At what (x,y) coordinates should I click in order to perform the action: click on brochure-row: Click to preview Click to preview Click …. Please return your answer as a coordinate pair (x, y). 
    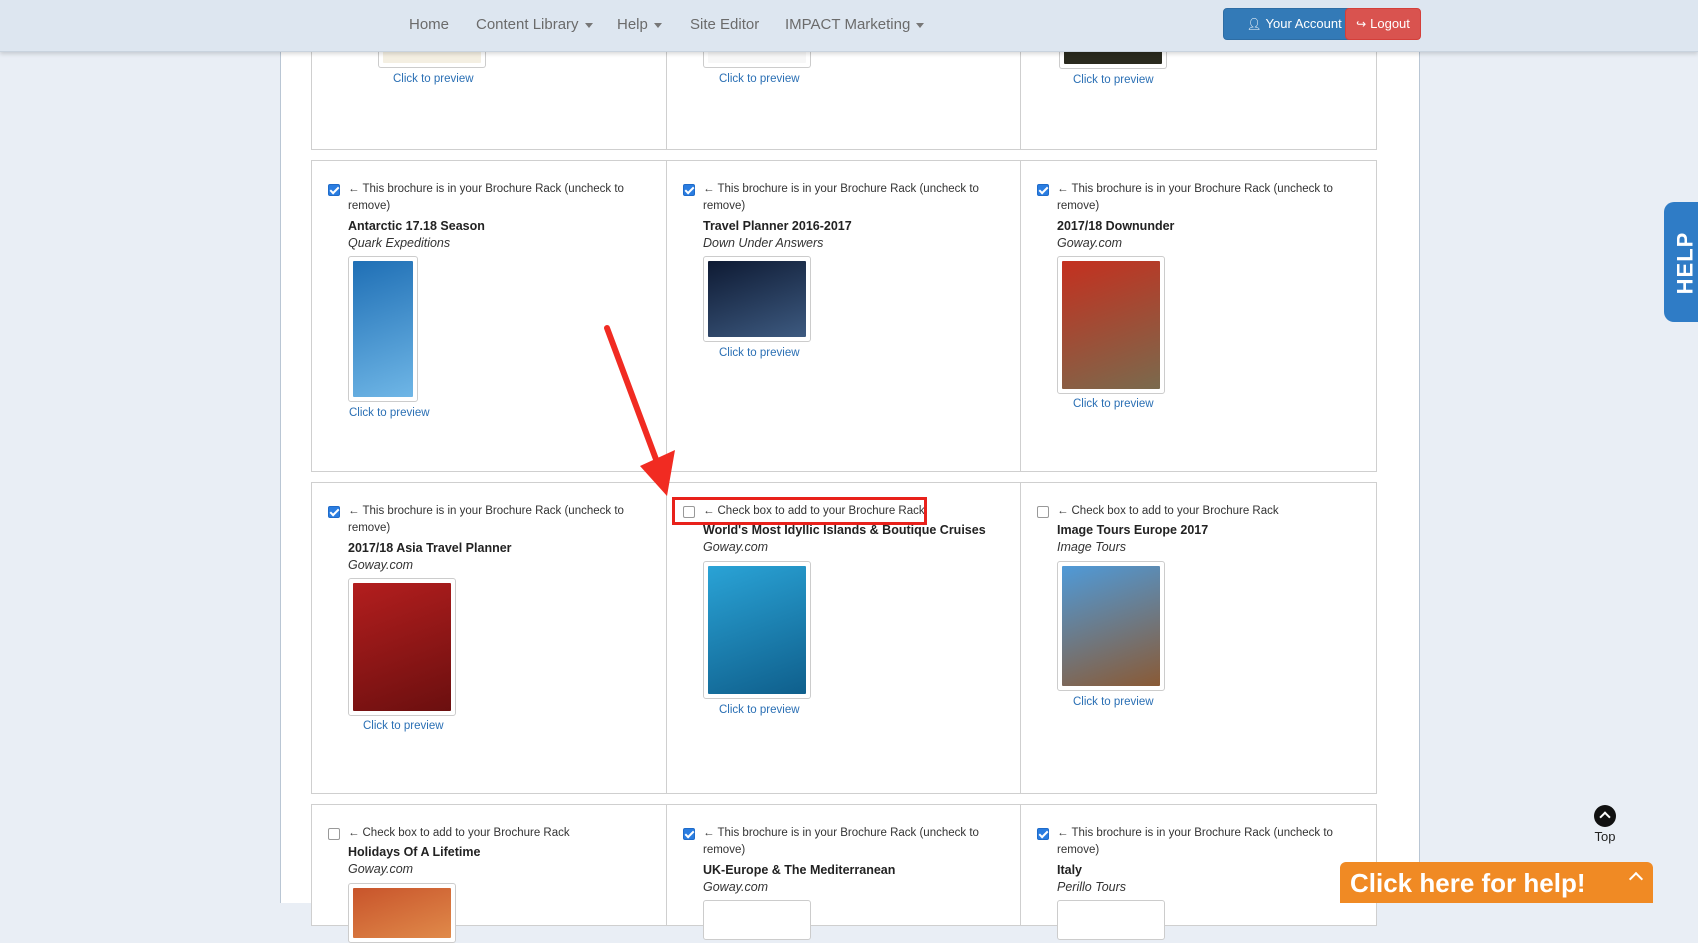
    Looking at the image, I should click on (844, 95).